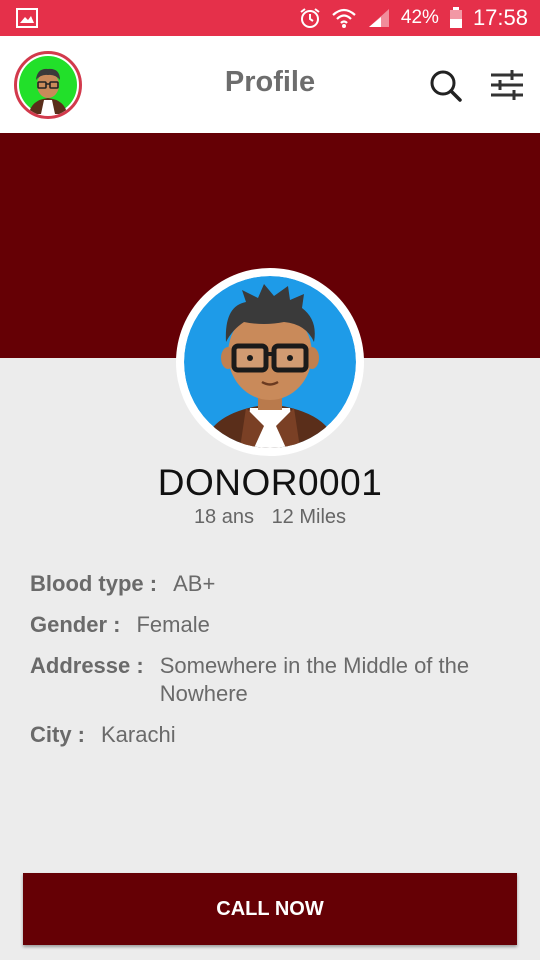 Image resolution: width=540 pixels, height=960 pixels. What do you see at coordinates (314, 679) in the screenshot?
I see `address-value: Somewhere in the Middle of the Nowhere` at bounding box center [314, 679].